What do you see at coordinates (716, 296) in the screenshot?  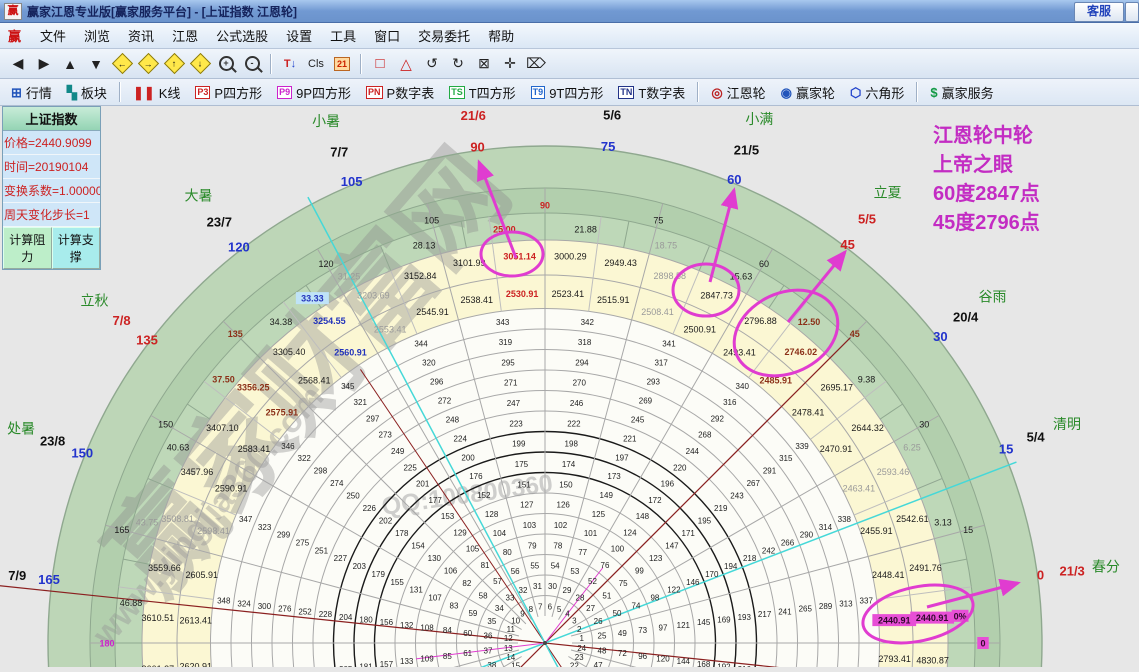 I see `ring-label: 2847.73` at bounding box center [716, 296].